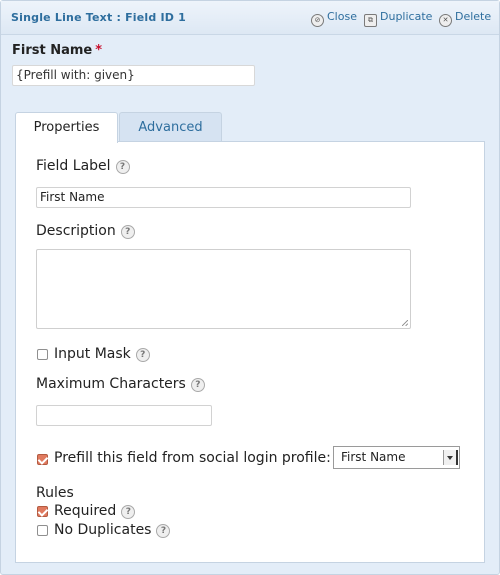 The image size is (500, 575). I want to click on delete-x-icon: ✕, so click(445, 20).